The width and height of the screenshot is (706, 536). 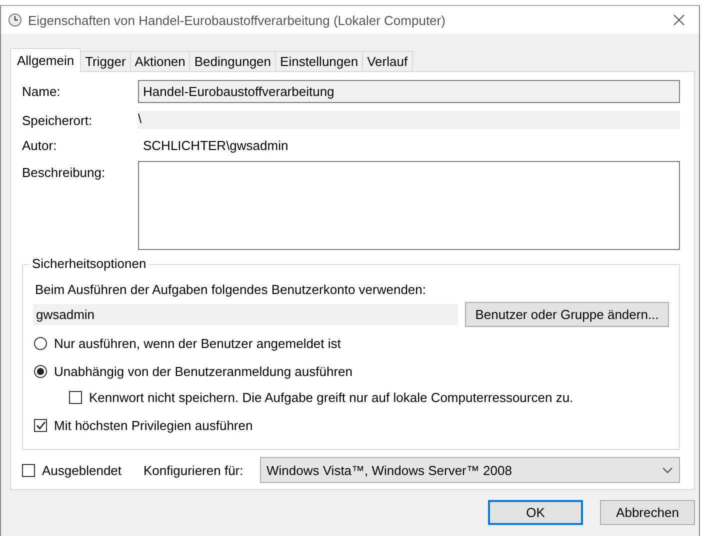 I want to click on description-field, so click(x=409, y=205).